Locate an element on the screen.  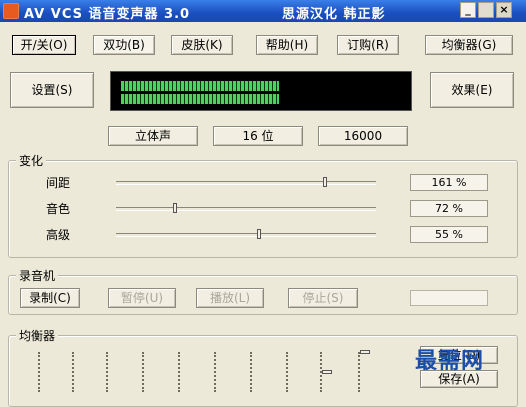
advanced-slider-track is located at coordinates (246, 235).